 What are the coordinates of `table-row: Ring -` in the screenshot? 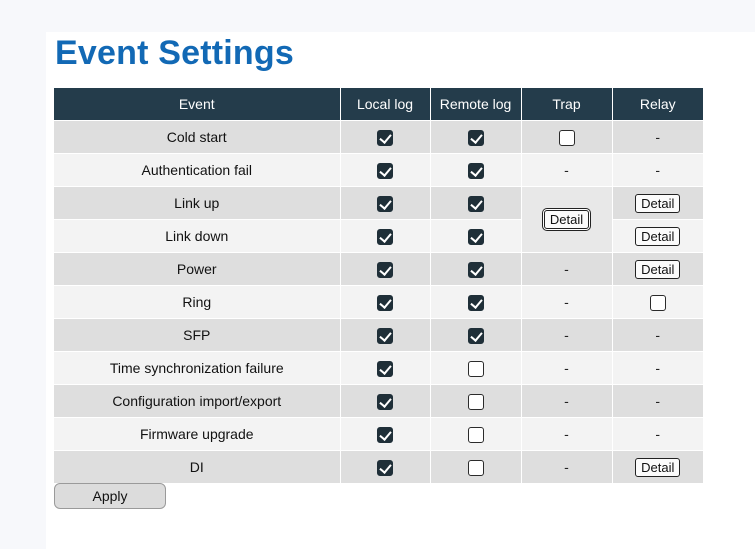 It's located at (378, 302).